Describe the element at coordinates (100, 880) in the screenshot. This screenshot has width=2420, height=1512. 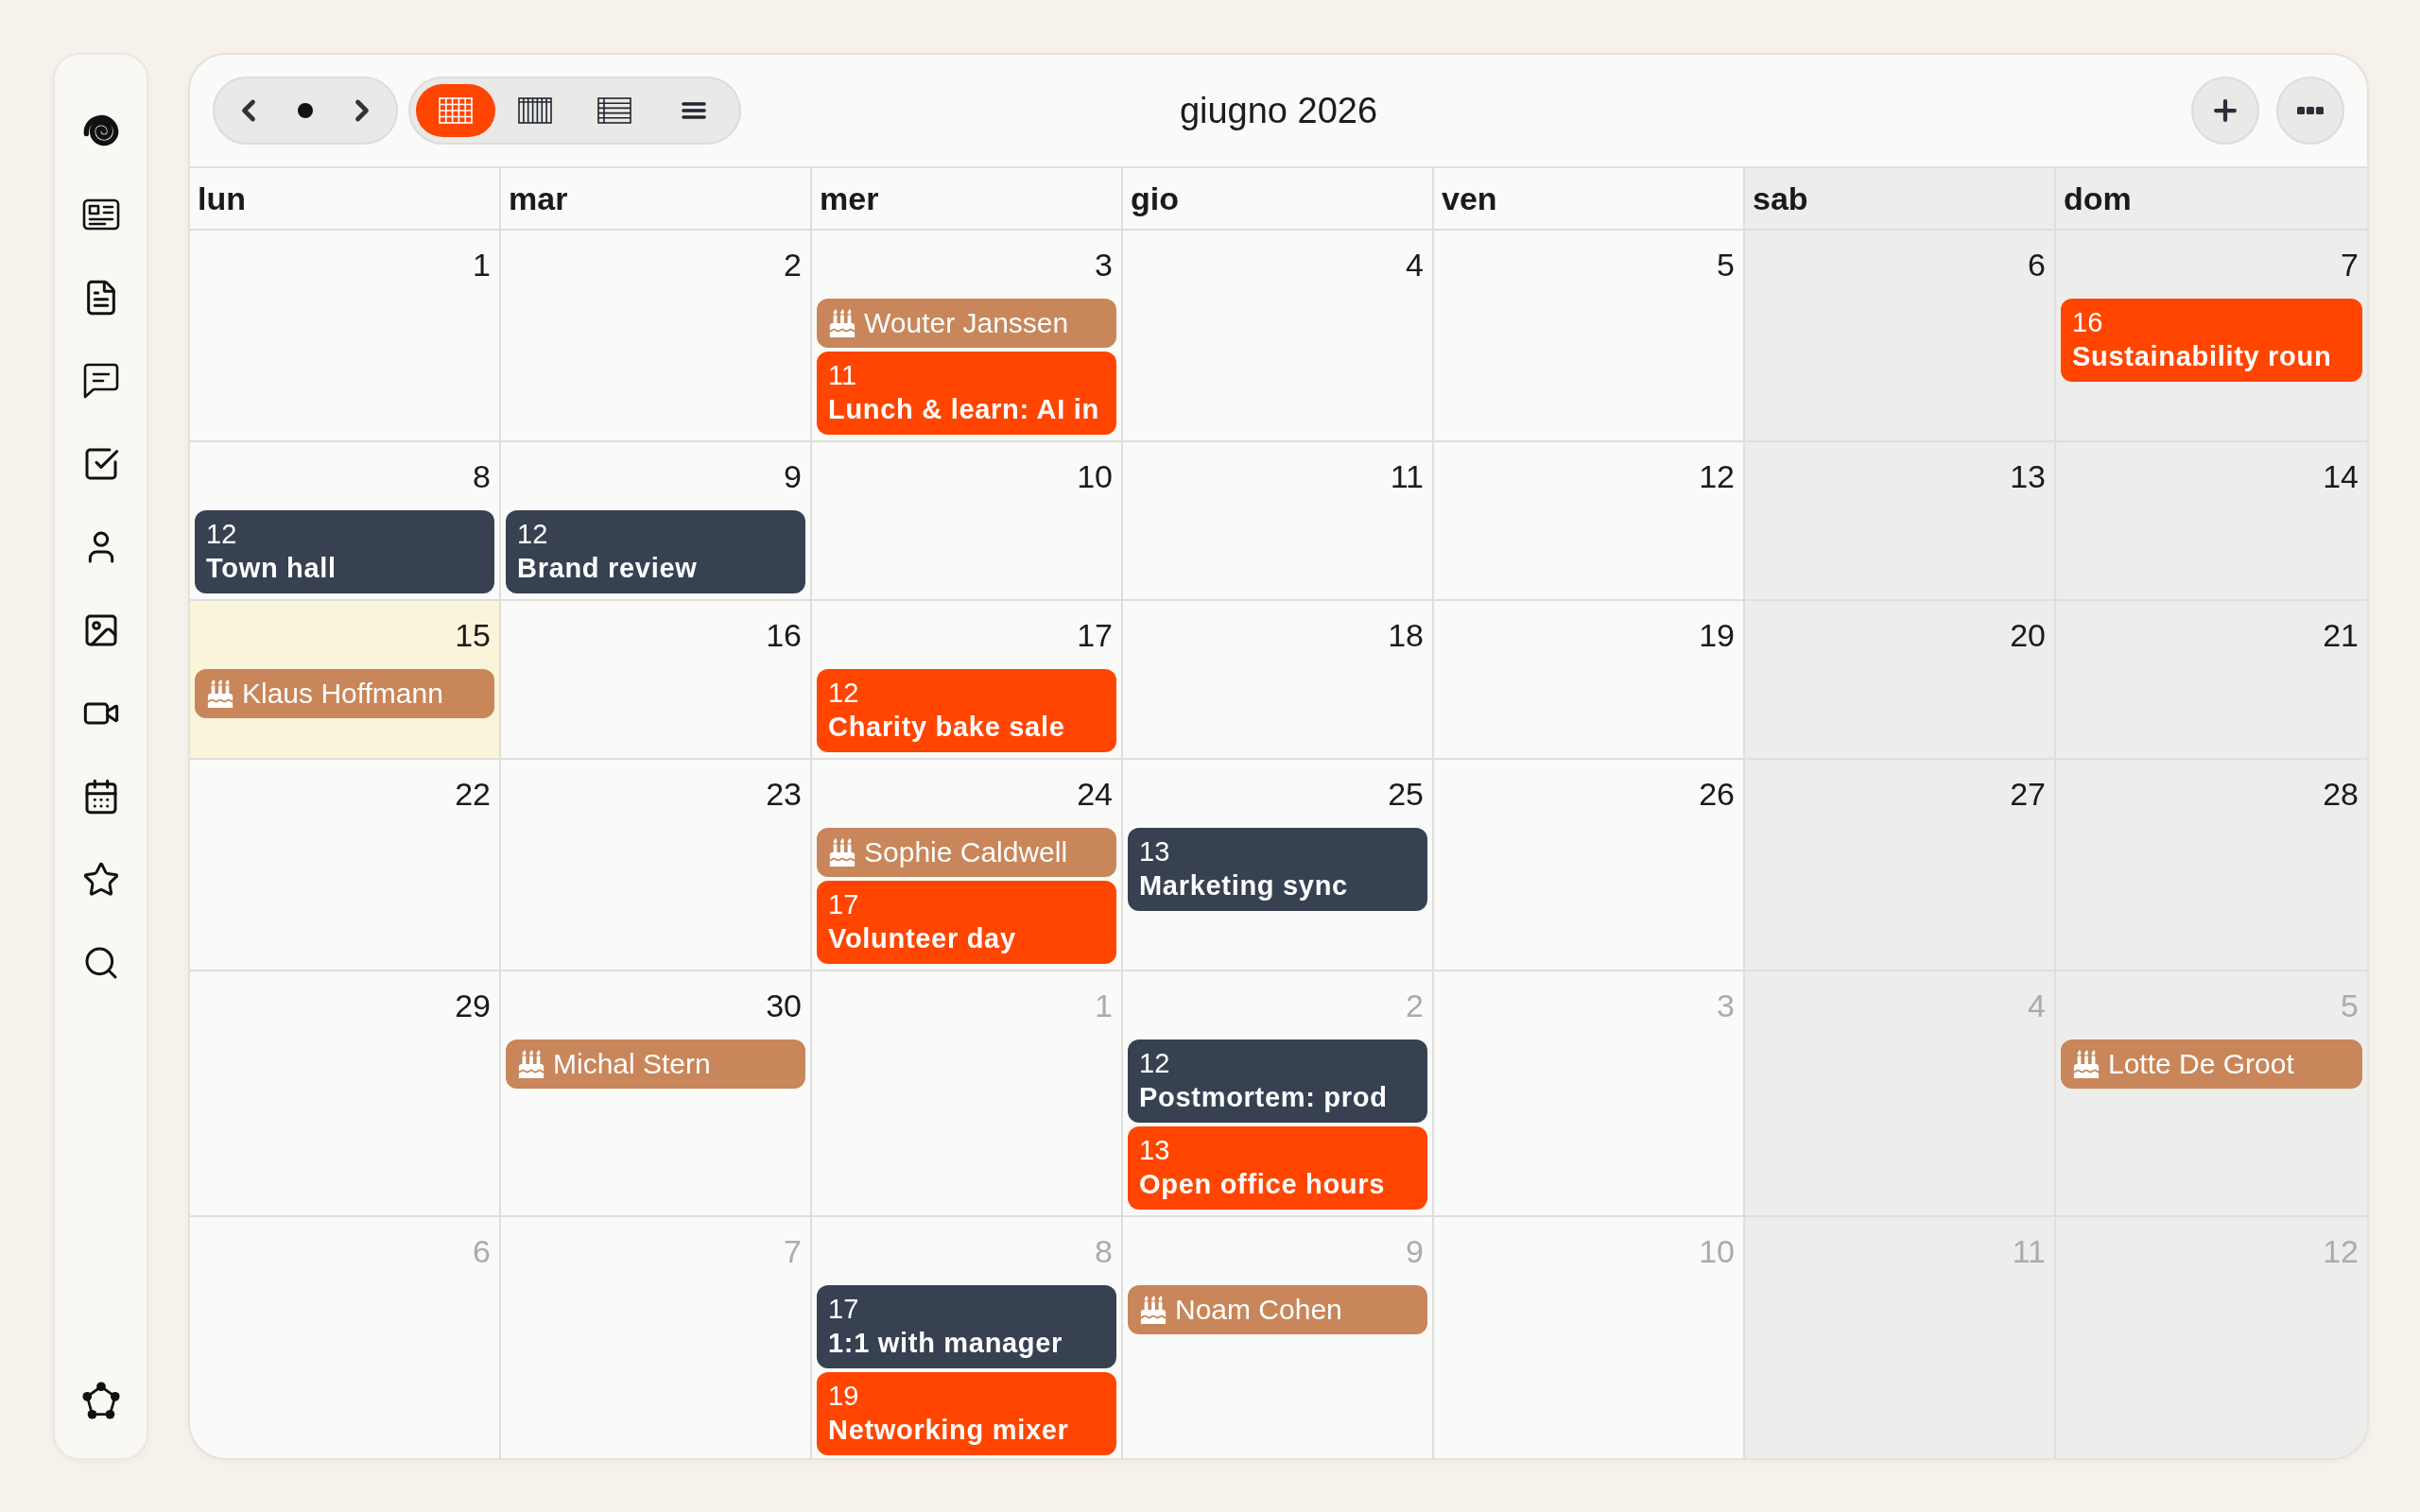
I see `star-icon` at that location.